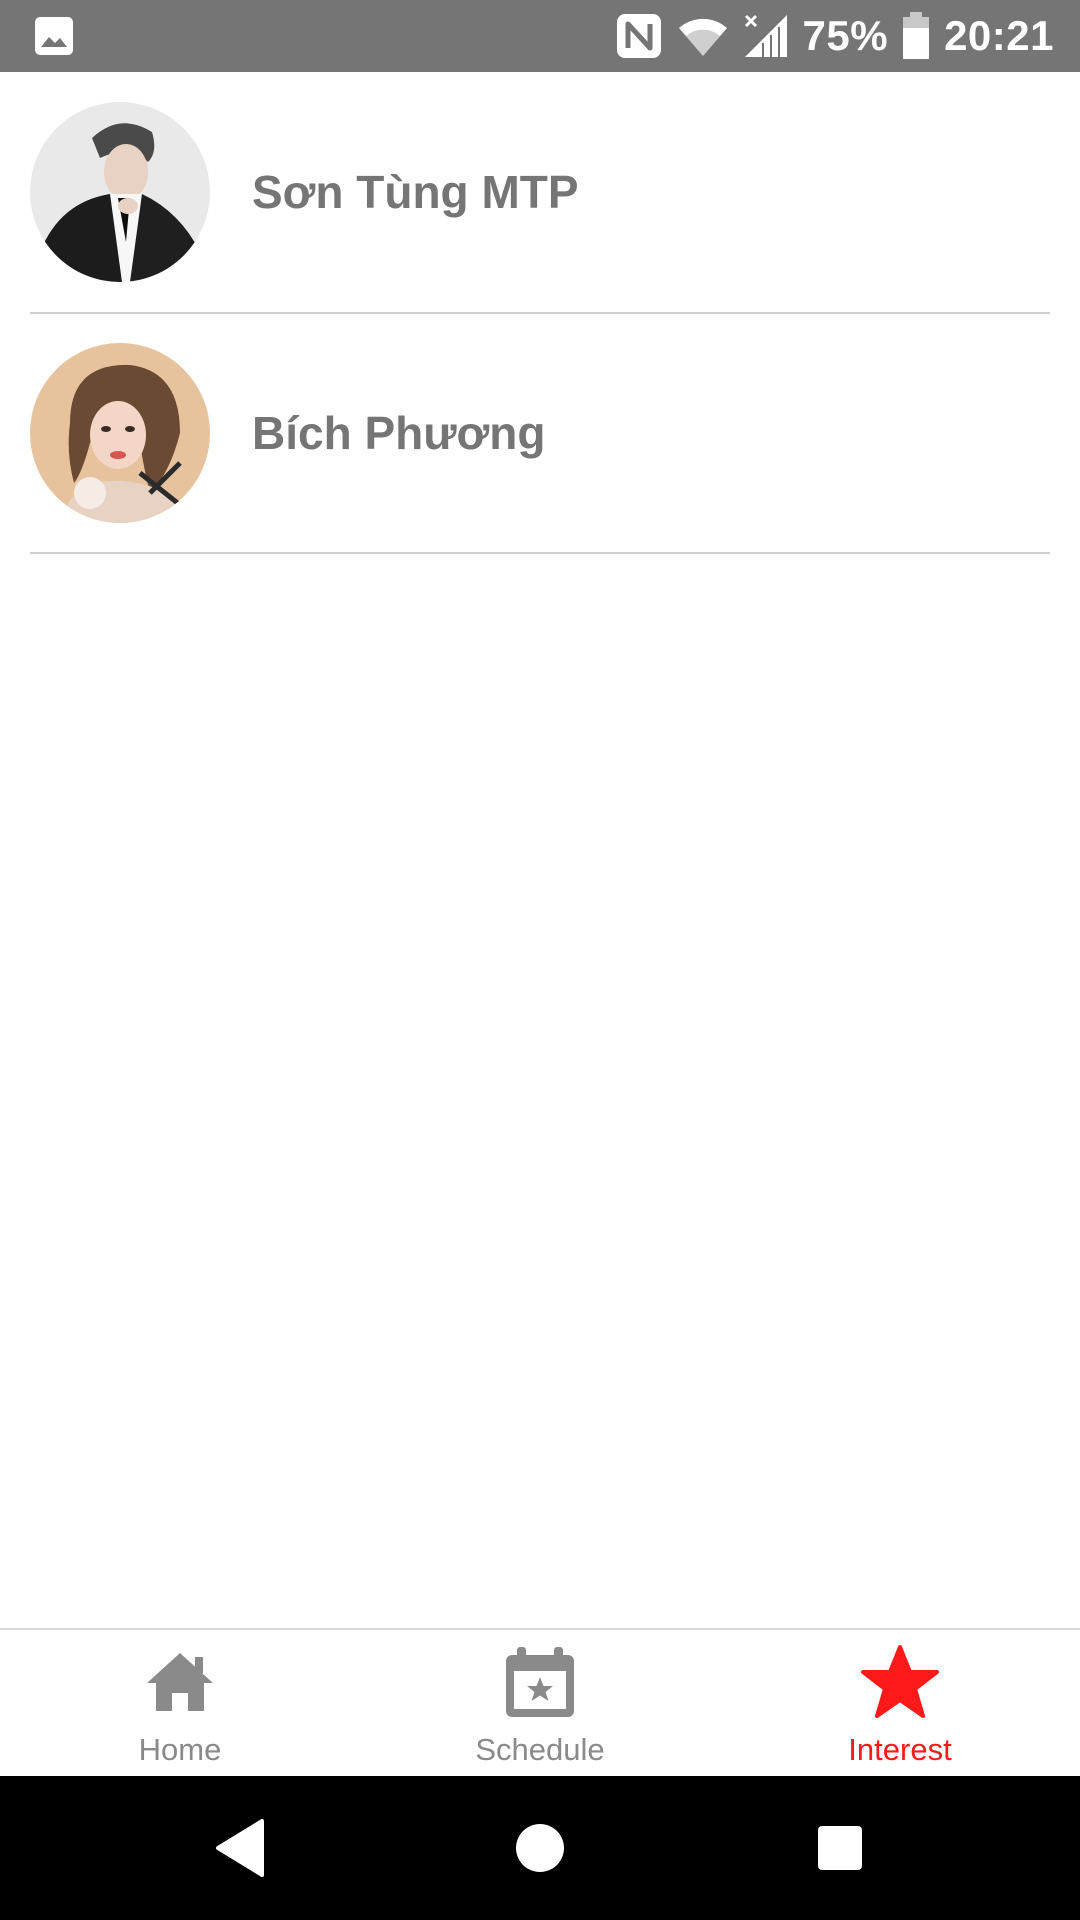 This screenshot has height=1920, width=1080. I want to click on clock: 20:21, so click(999, 35).